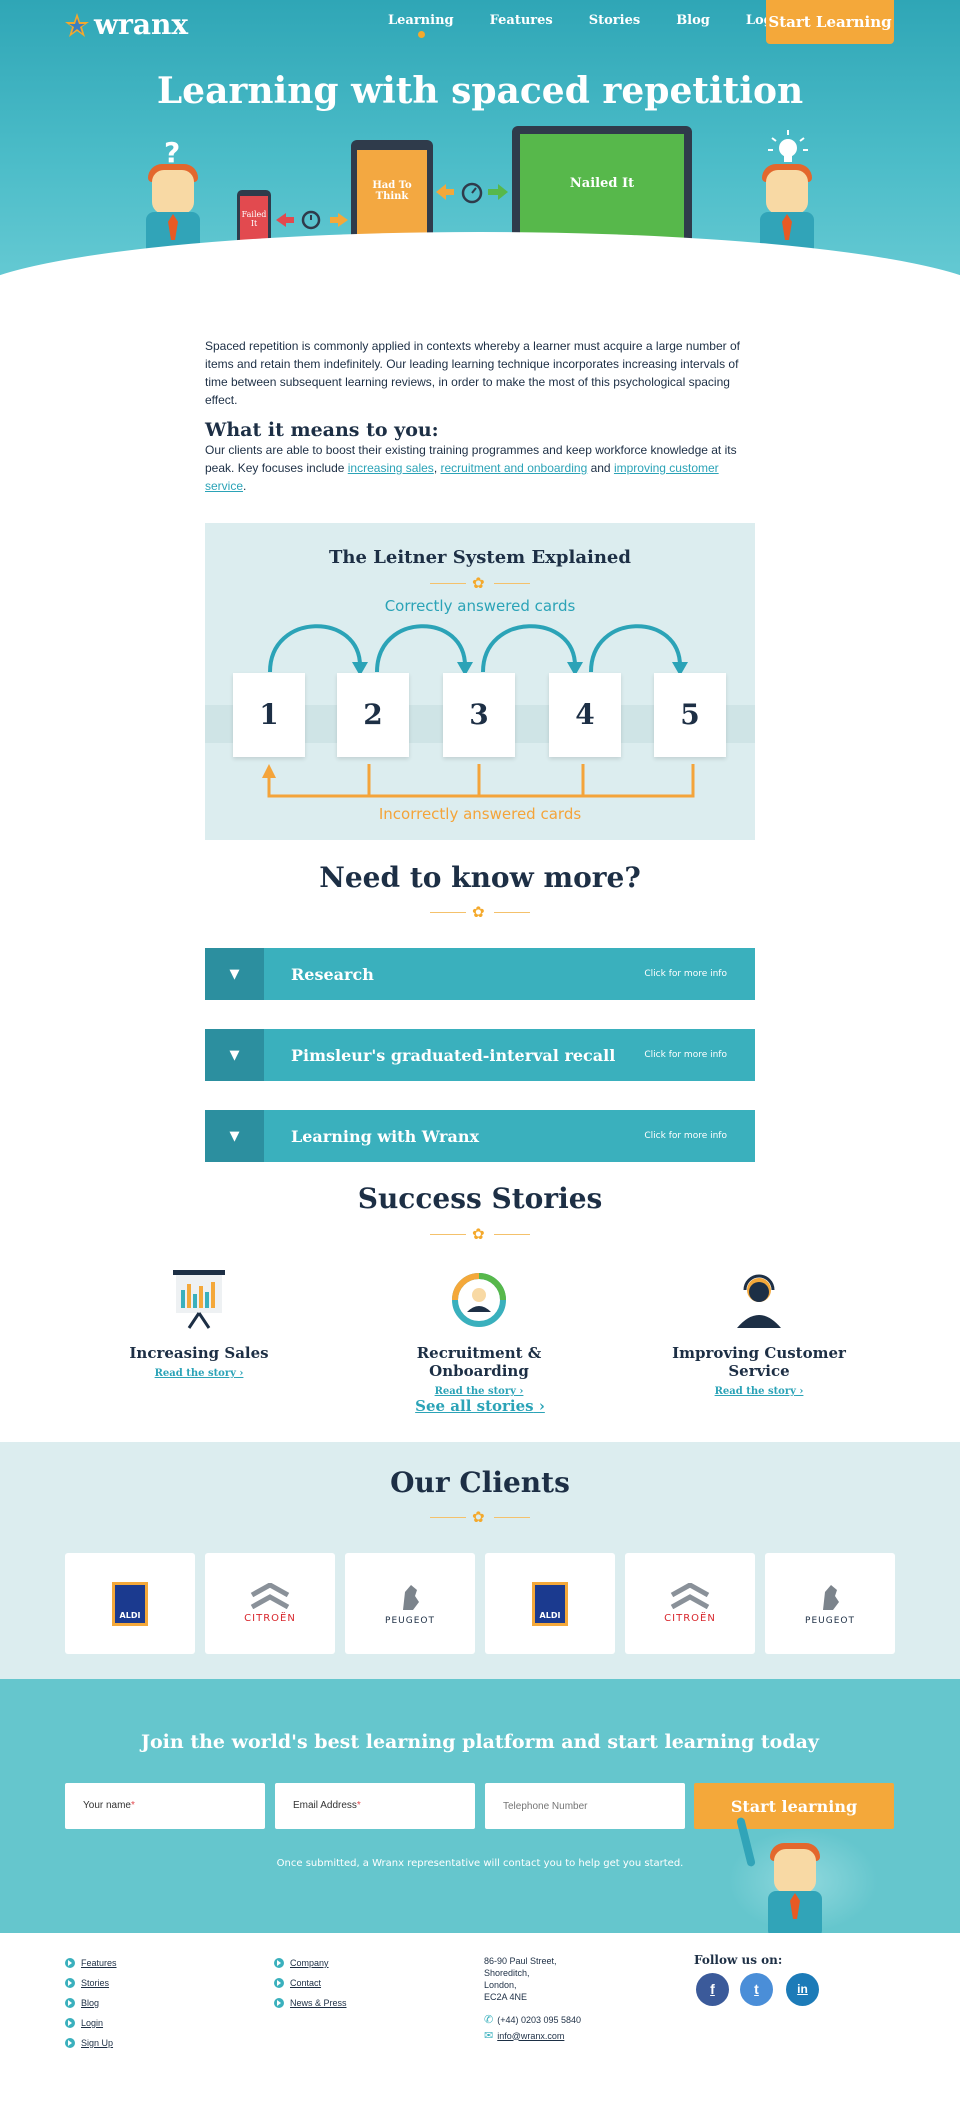  What do you see at coordinates (95, 1983) in the screenshot?
I see `footer-link-label: Stories` at bounding box center [95, 1983].